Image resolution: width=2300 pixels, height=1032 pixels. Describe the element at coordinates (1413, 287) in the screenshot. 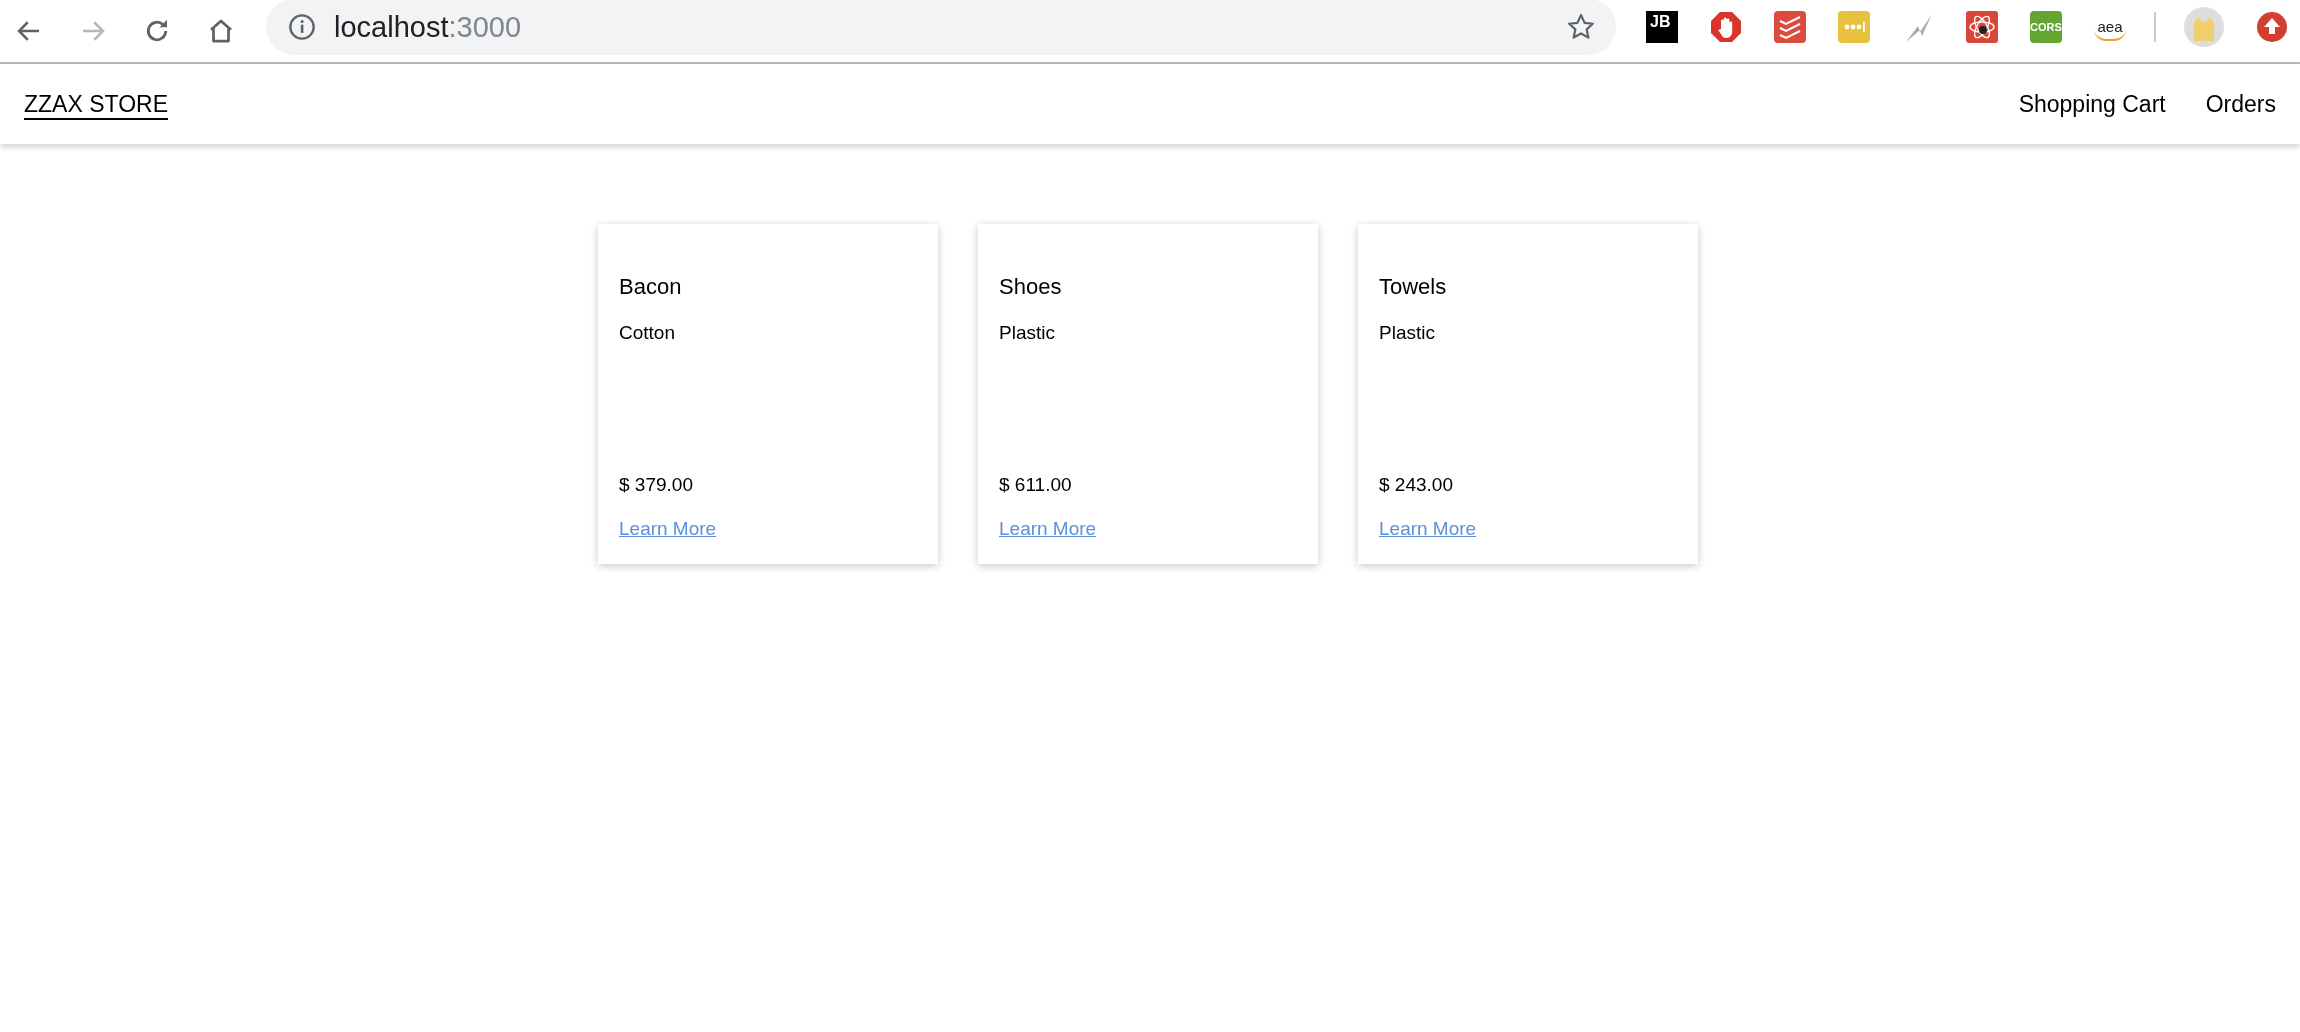

I see `product-name: Towels` at that location.